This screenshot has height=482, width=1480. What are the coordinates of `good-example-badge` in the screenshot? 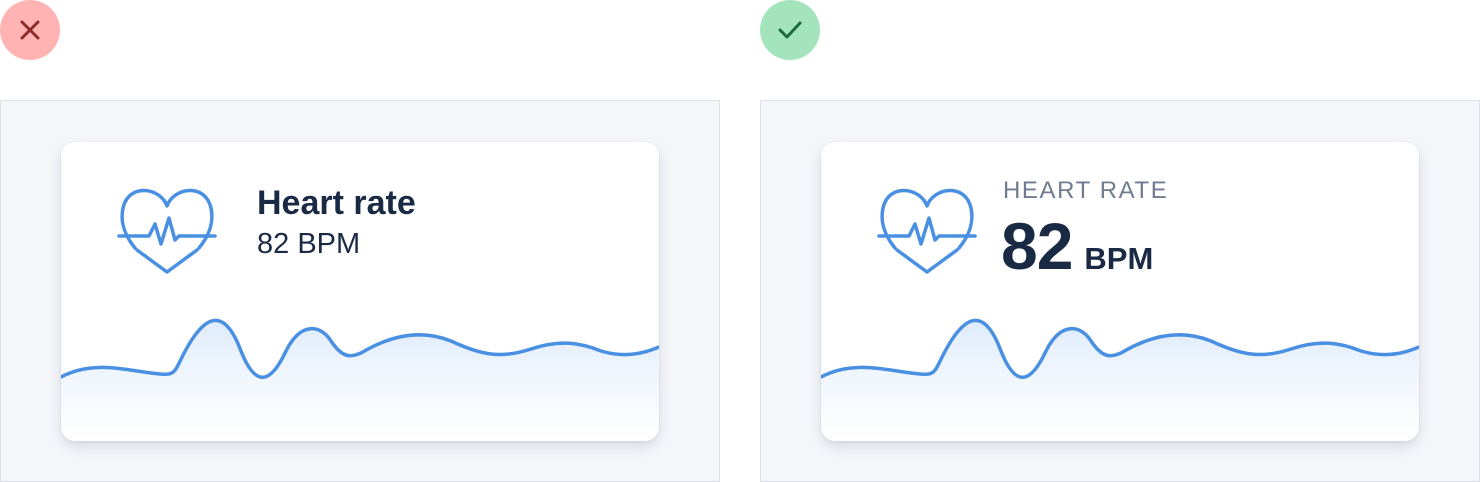 It's located at (790, 30).